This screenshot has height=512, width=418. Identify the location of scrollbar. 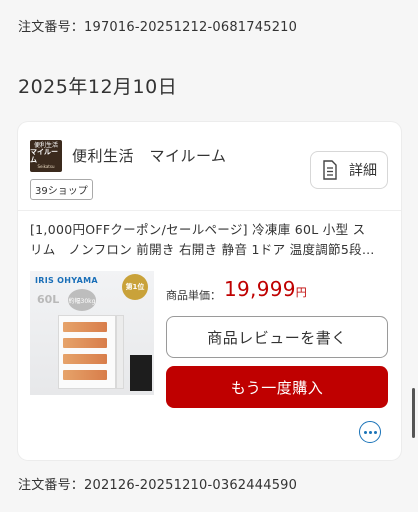
(413, 413).